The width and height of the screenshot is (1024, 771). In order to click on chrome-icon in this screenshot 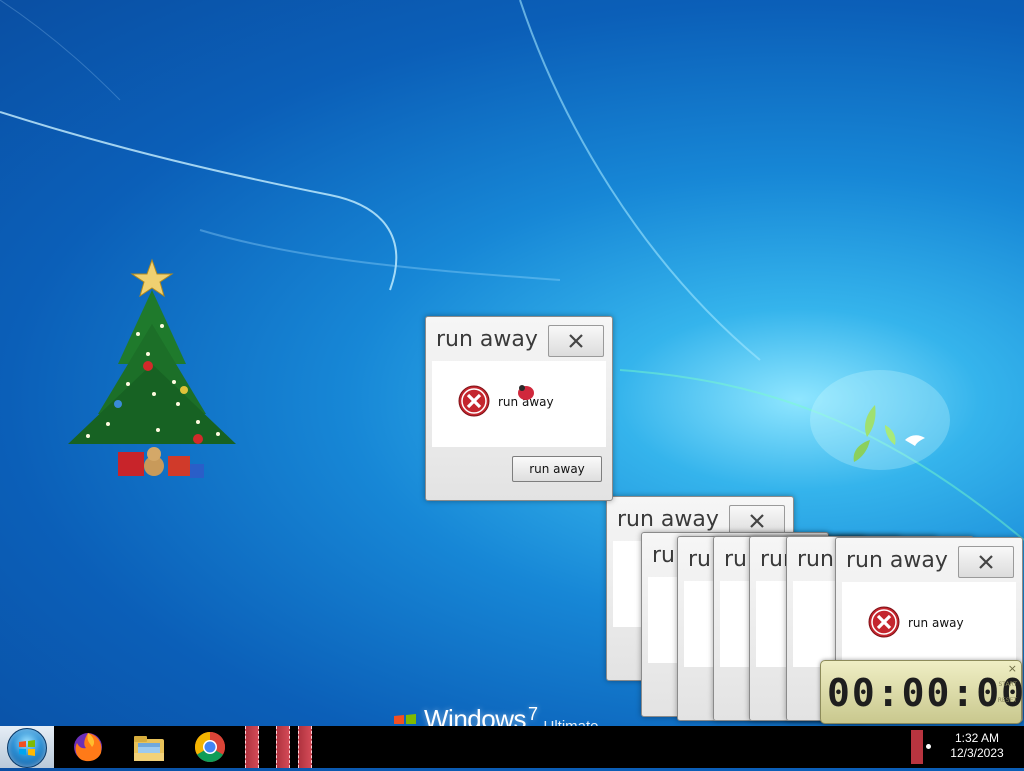, I will do `click(210, 747)`.